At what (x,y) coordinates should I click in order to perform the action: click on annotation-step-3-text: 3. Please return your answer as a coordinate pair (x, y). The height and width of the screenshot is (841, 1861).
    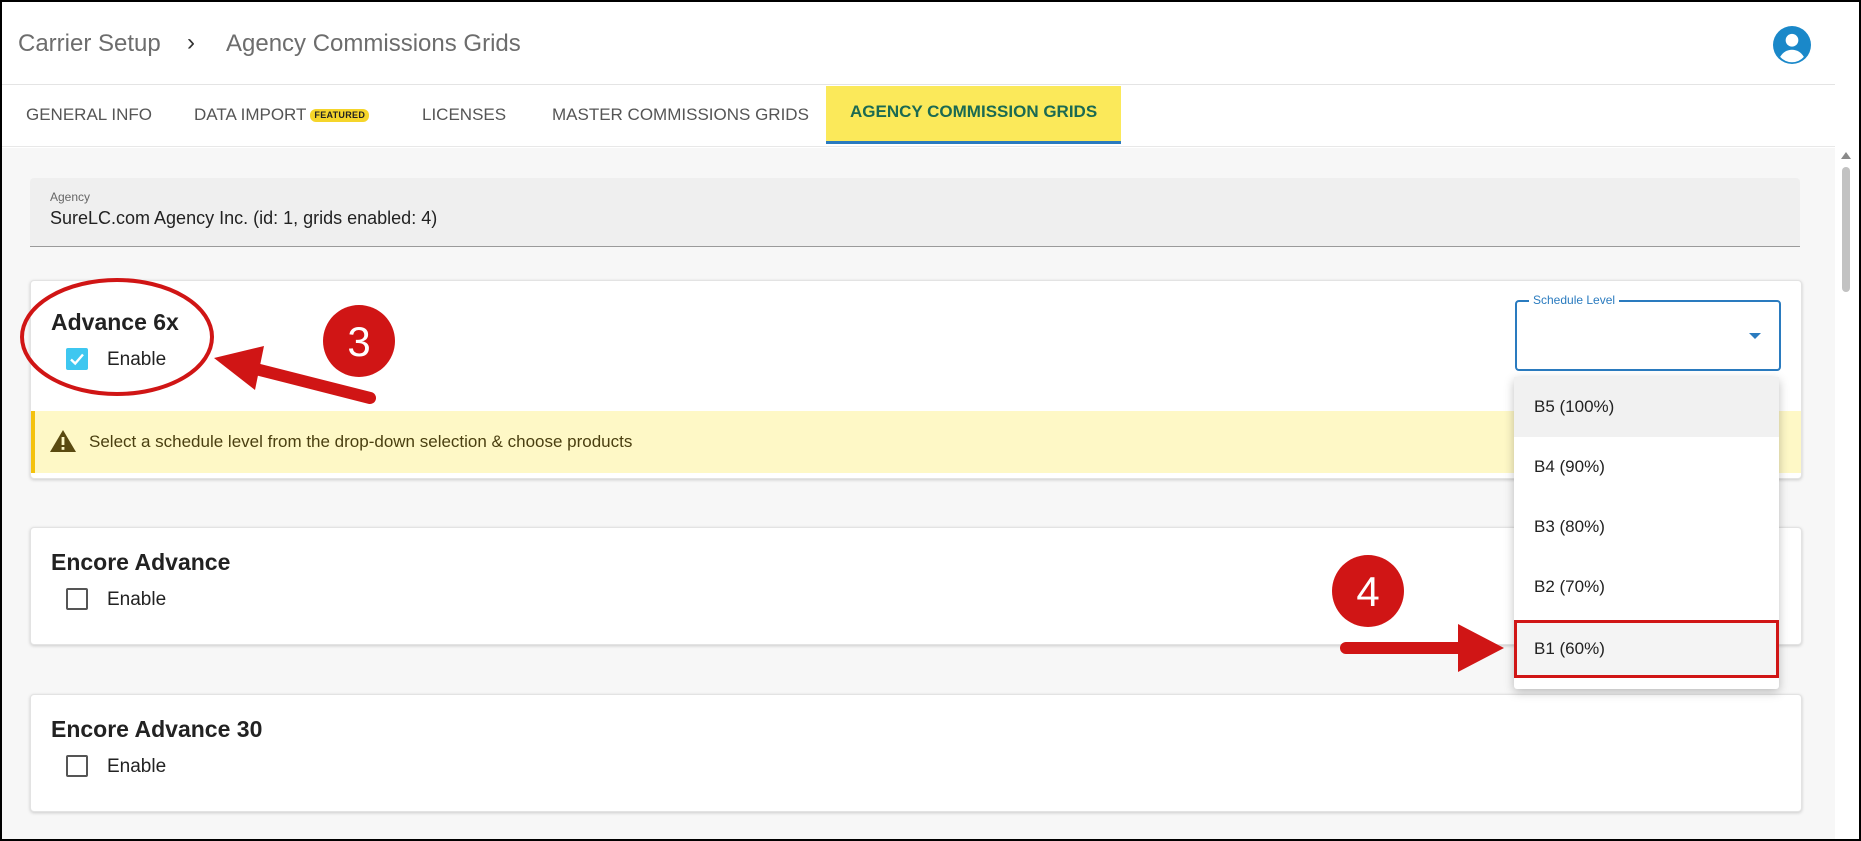
    Looking at the image, I should click on (358, 341).